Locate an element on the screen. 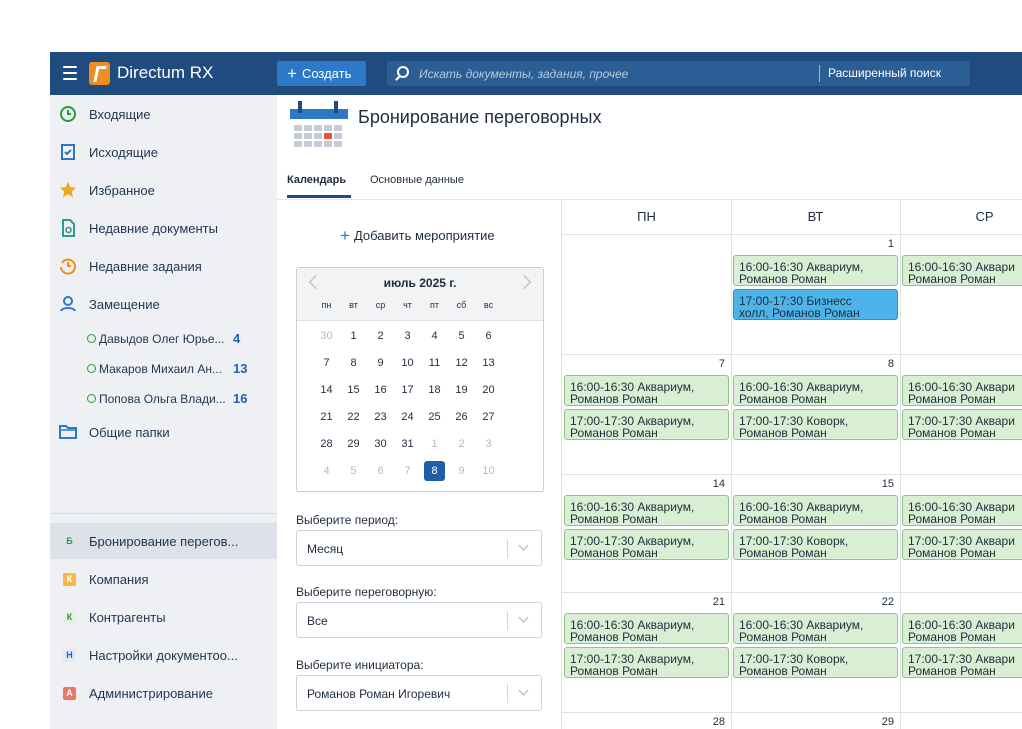  mini-calendar-day: 31 is located at coordinates (407, 444).